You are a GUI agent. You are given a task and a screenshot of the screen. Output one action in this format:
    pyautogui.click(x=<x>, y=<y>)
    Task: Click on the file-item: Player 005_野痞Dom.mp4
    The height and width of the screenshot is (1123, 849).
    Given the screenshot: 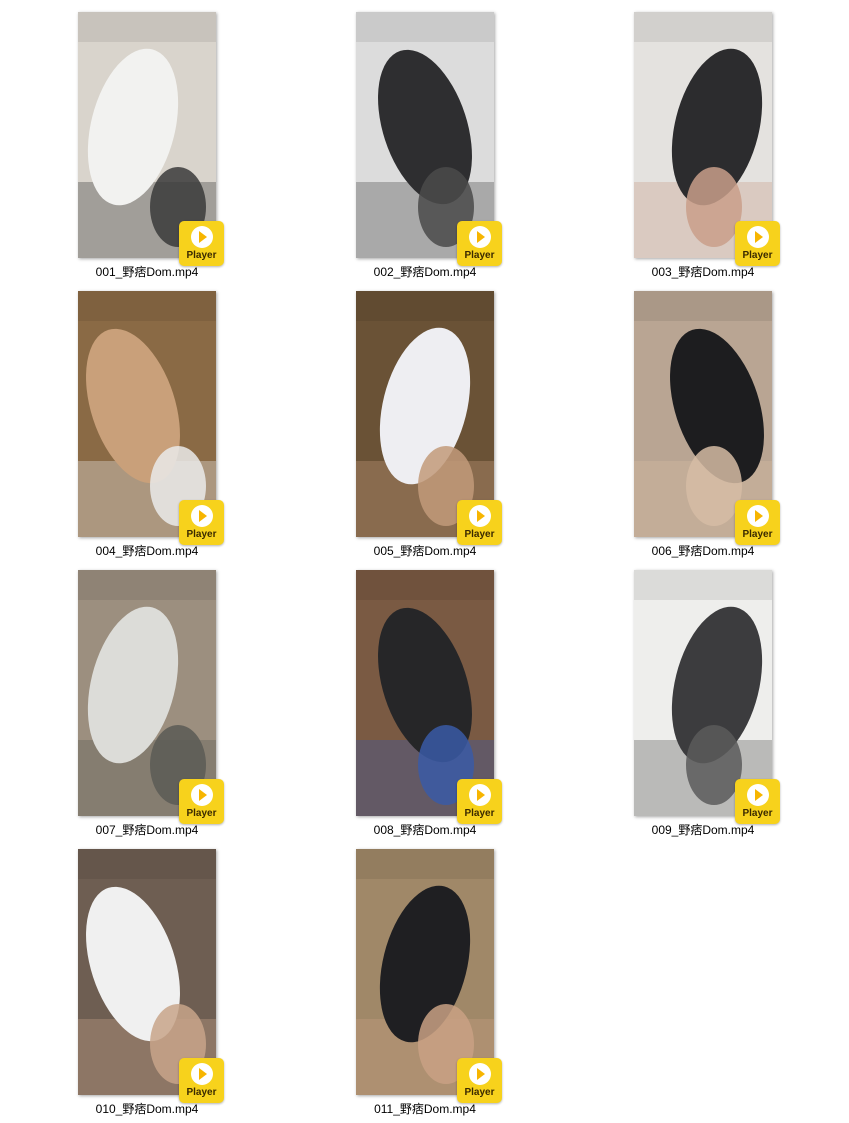 What is the action you would take?
    pyautogui.click(x=425, y=426)
    